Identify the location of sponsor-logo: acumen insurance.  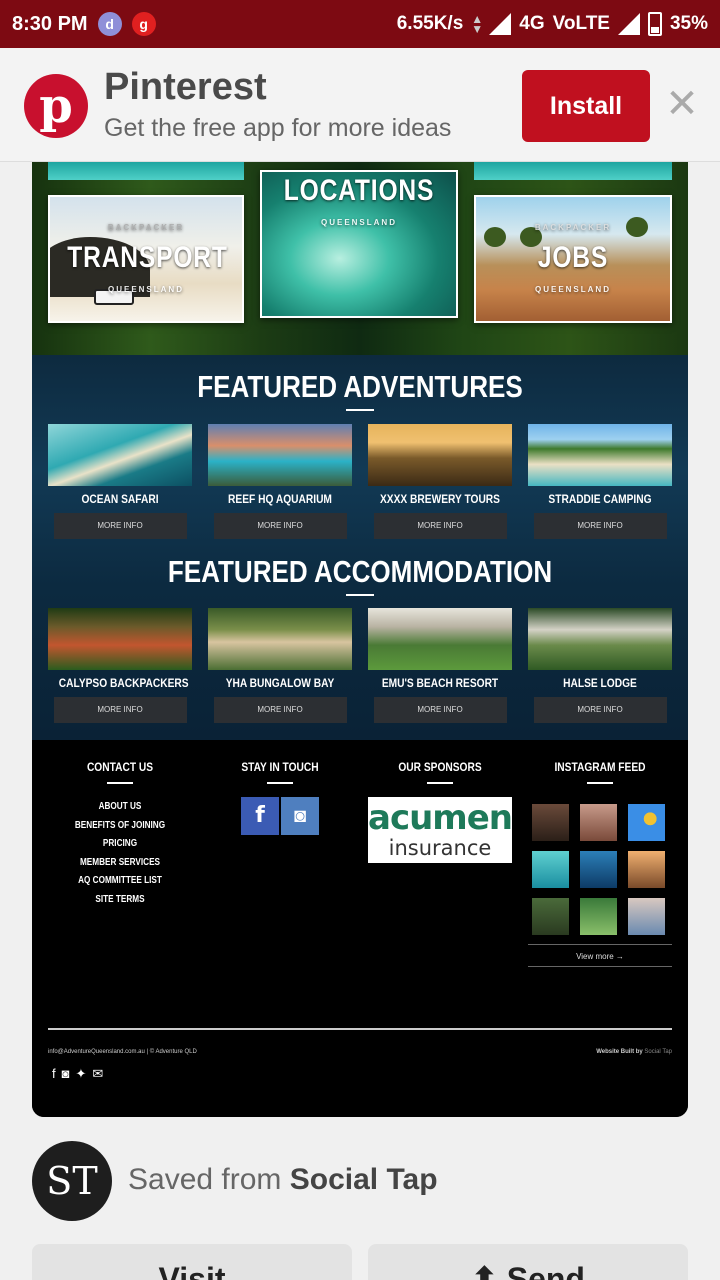
(440, 830).